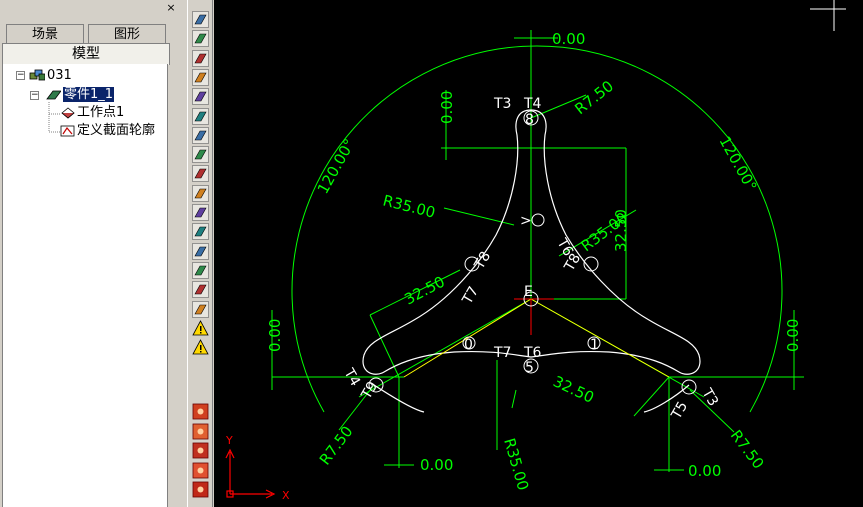 The image size is (863, 507). I want to click on label-t4-left: T4, so click(351, 377).